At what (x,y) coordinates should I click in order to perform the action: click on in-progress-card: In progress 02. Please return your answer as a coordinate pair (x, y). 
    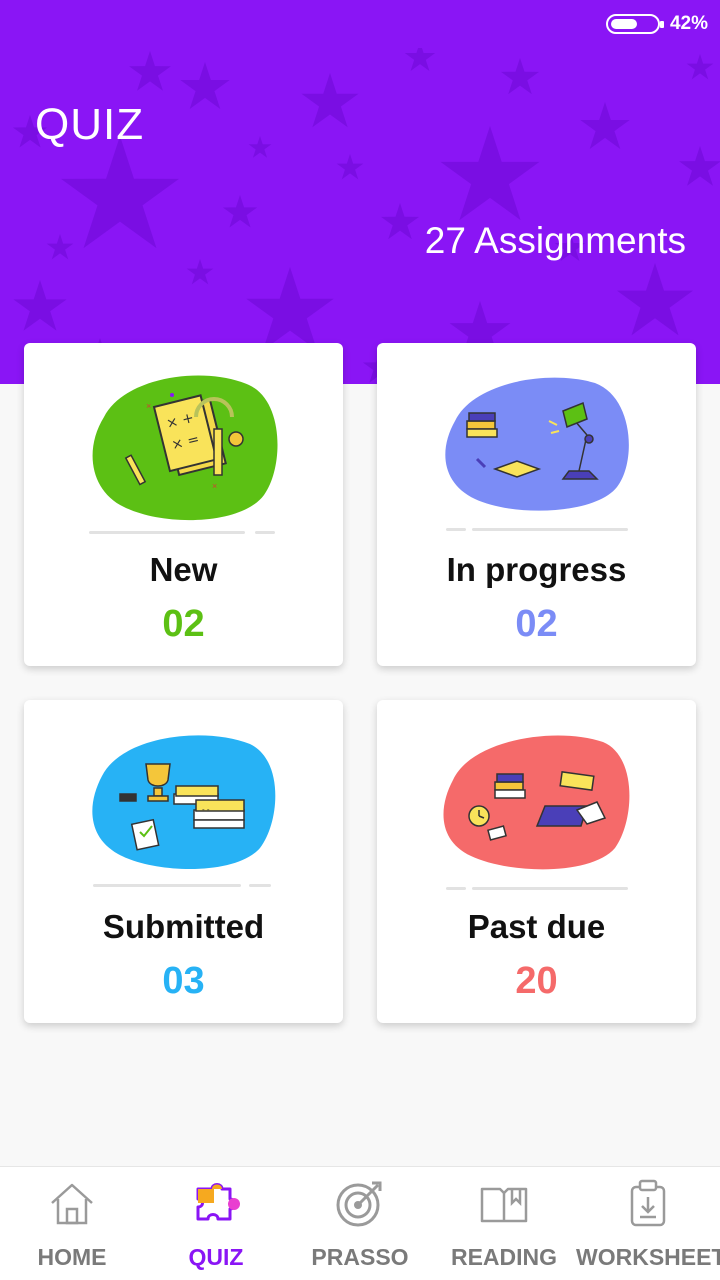
    Looking at the image, I should click on (536, 504).